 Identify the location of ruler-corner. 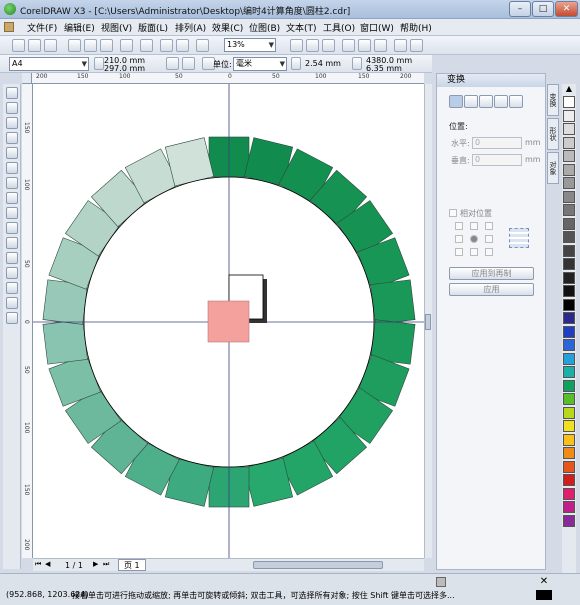
(27, 78).